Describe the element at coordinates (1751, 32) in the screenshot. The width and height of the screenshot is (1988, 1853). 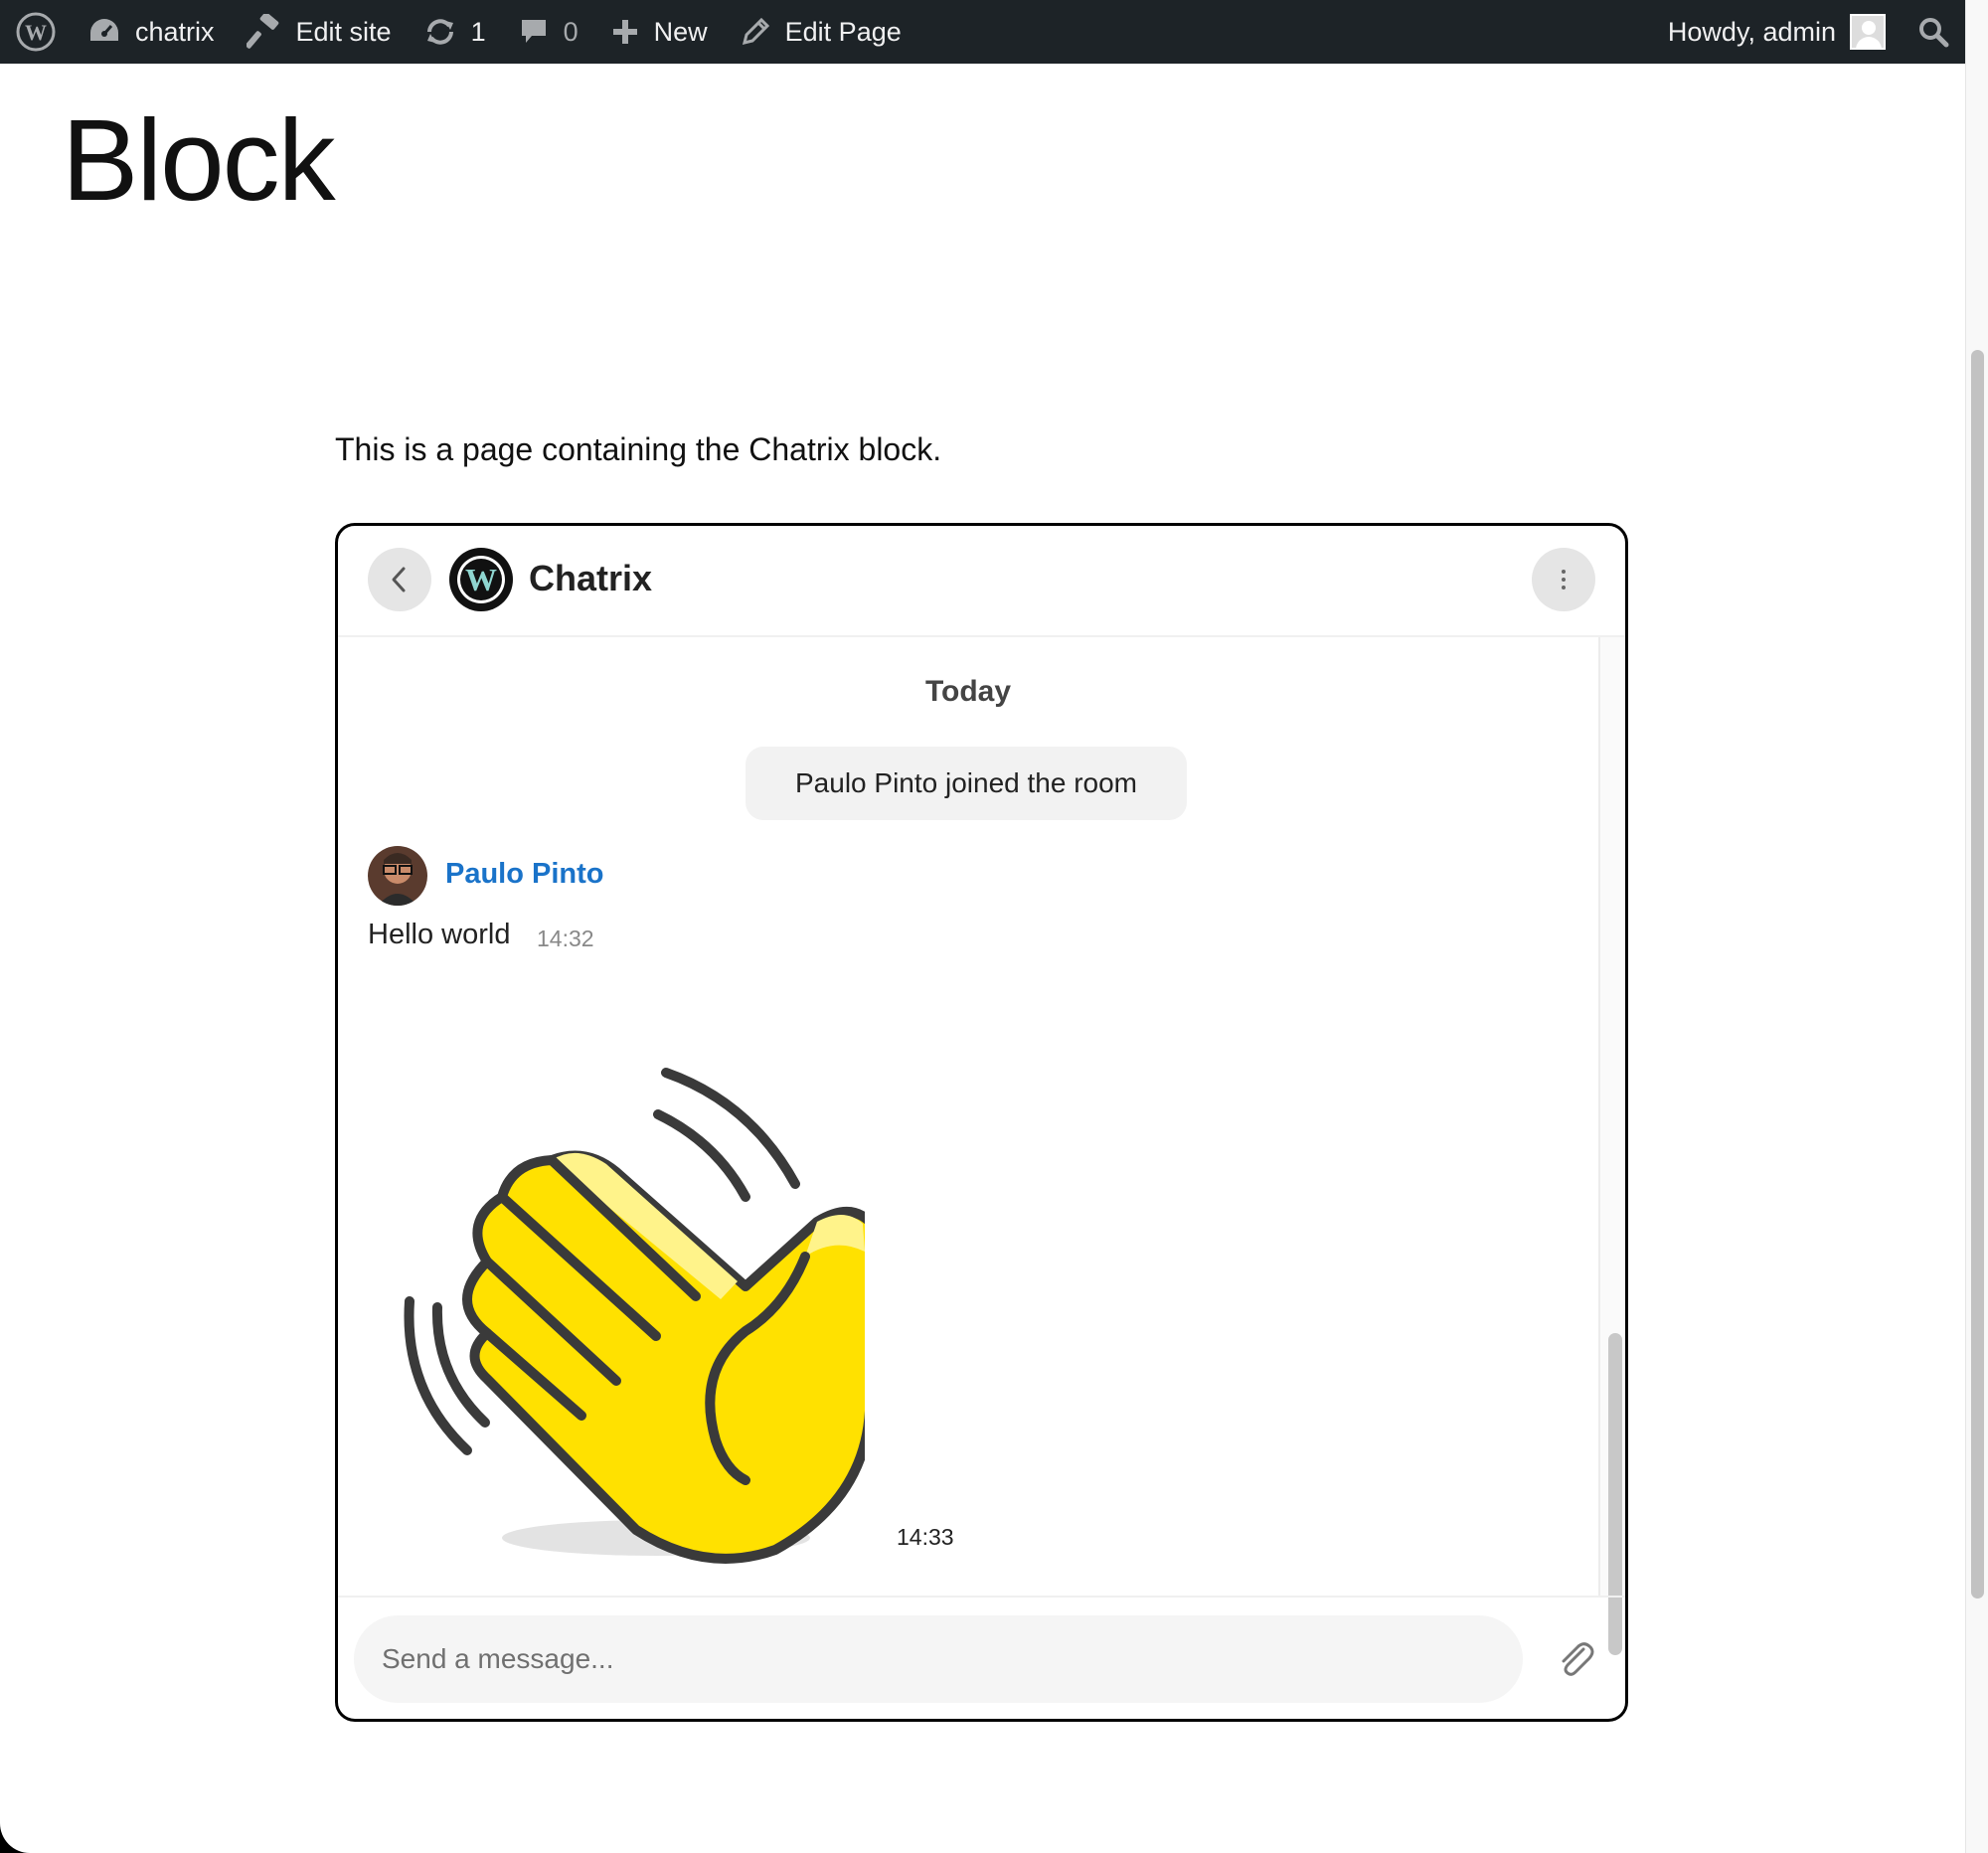
I see `howdy-label: Howdy, admin` at that location.